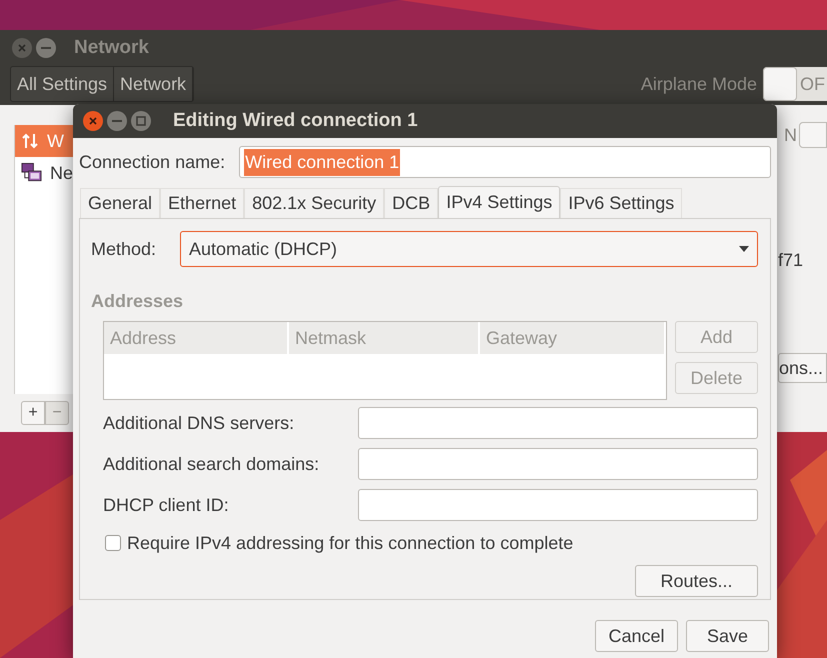 The image size is (827, 658). I want to click on airplane-mode-label: Airplane Mode, so click(698, 84).